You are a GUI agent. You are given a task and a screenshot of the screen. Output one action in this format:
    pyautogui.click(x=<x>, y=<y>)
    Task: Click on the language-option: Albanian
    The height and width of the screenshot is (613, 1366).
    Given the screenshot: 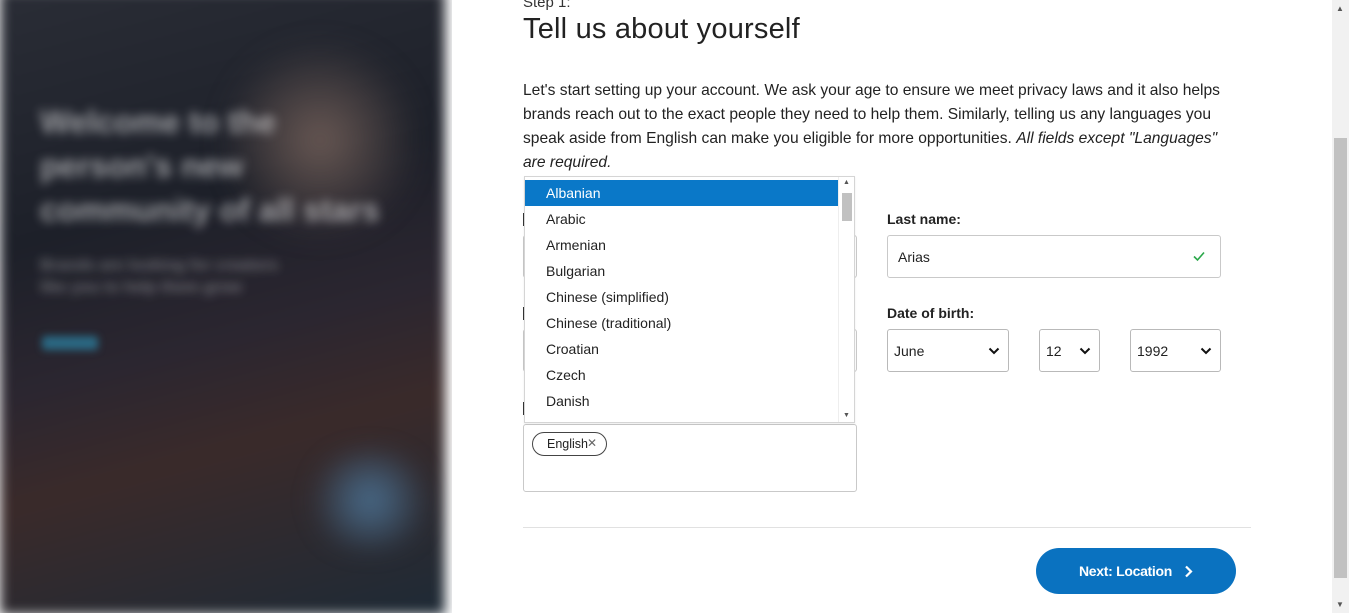 What is the action you would take?
    pyautogui.click(x=682, y=193)
    